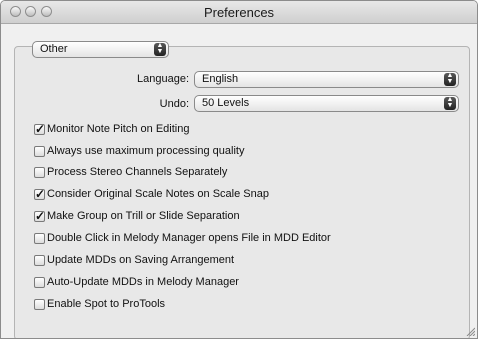 The image size is (478, 339). What do you see at coordinates (146, 151) in the screenshot?
I see `option-label: Always use maximum processing quality` at bounding box center [146, 151].